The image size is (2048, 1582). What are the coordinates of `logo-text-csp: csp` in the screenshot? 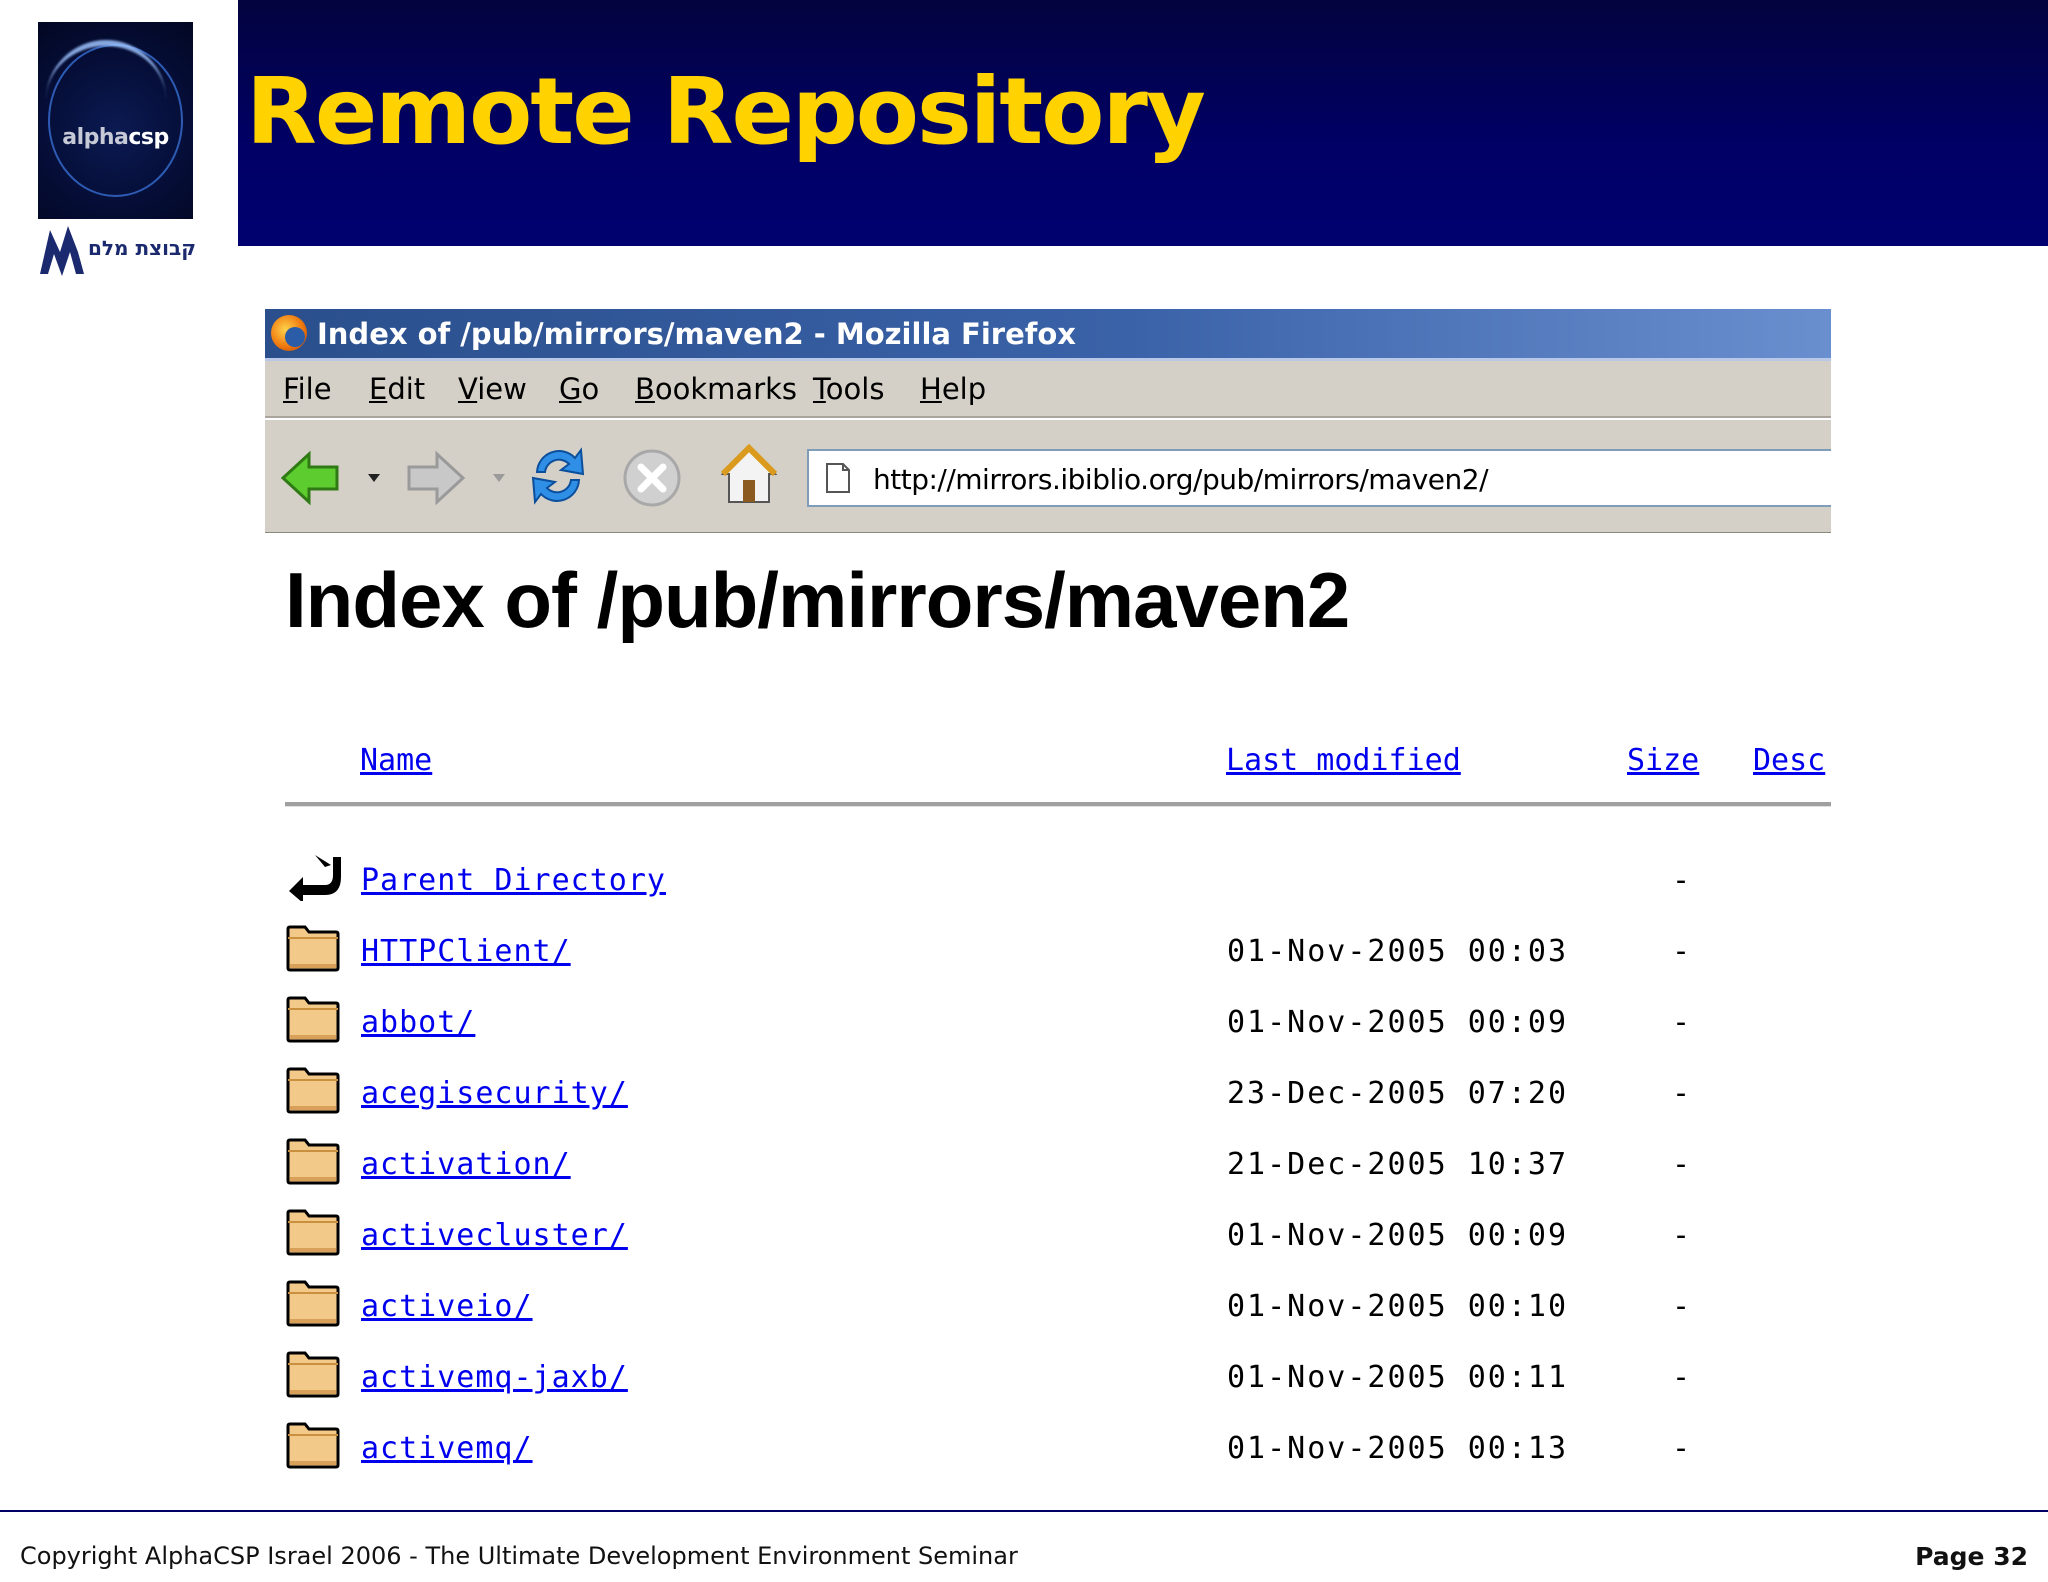 It's located at (148, 137).